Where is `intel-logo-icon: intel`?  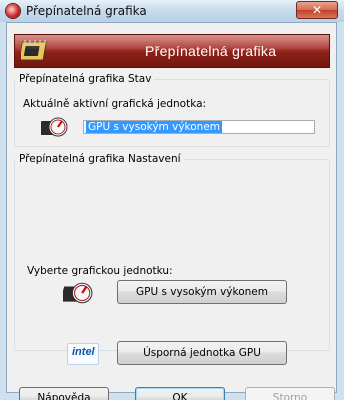
intel-logo-icon: intel is located at coordinates (83, 354).